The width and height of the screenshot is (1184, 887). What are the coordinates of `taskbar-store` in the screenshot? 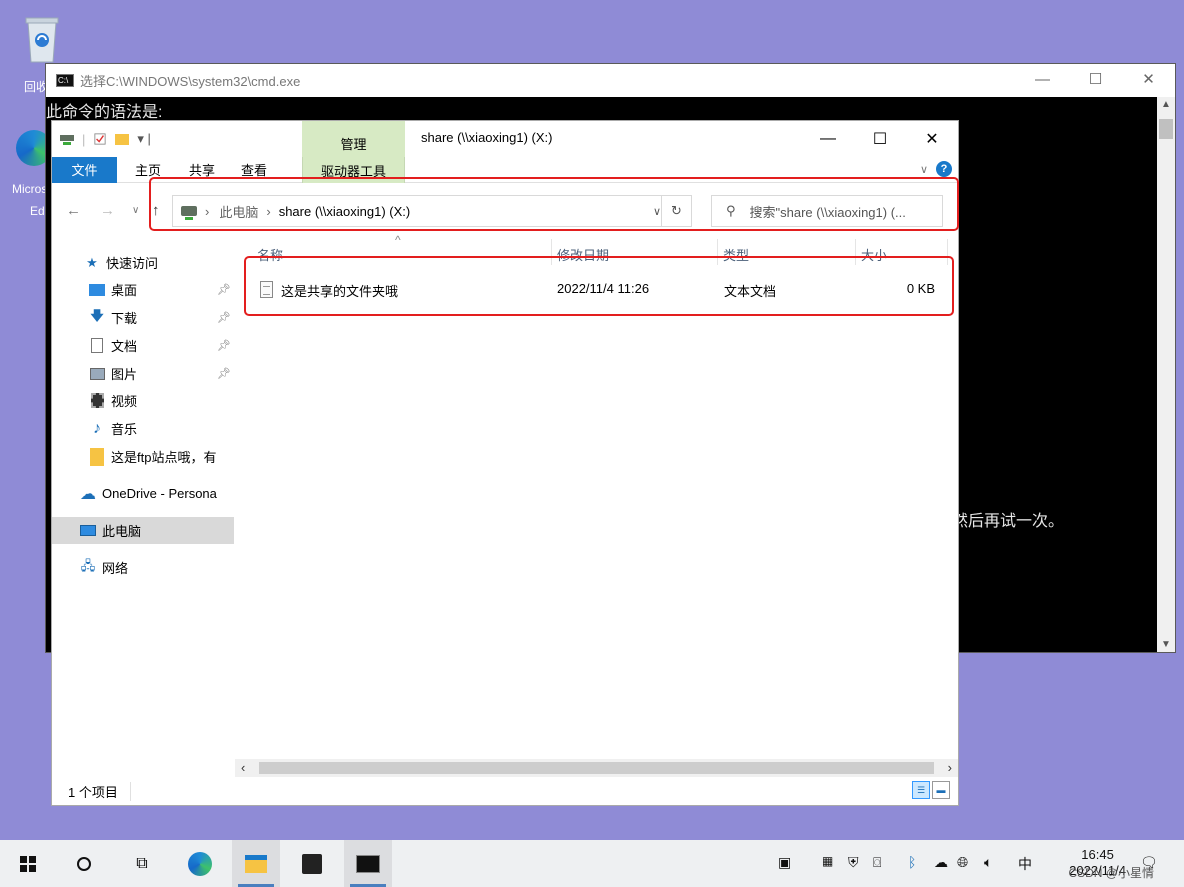 It's located at (312, 863).